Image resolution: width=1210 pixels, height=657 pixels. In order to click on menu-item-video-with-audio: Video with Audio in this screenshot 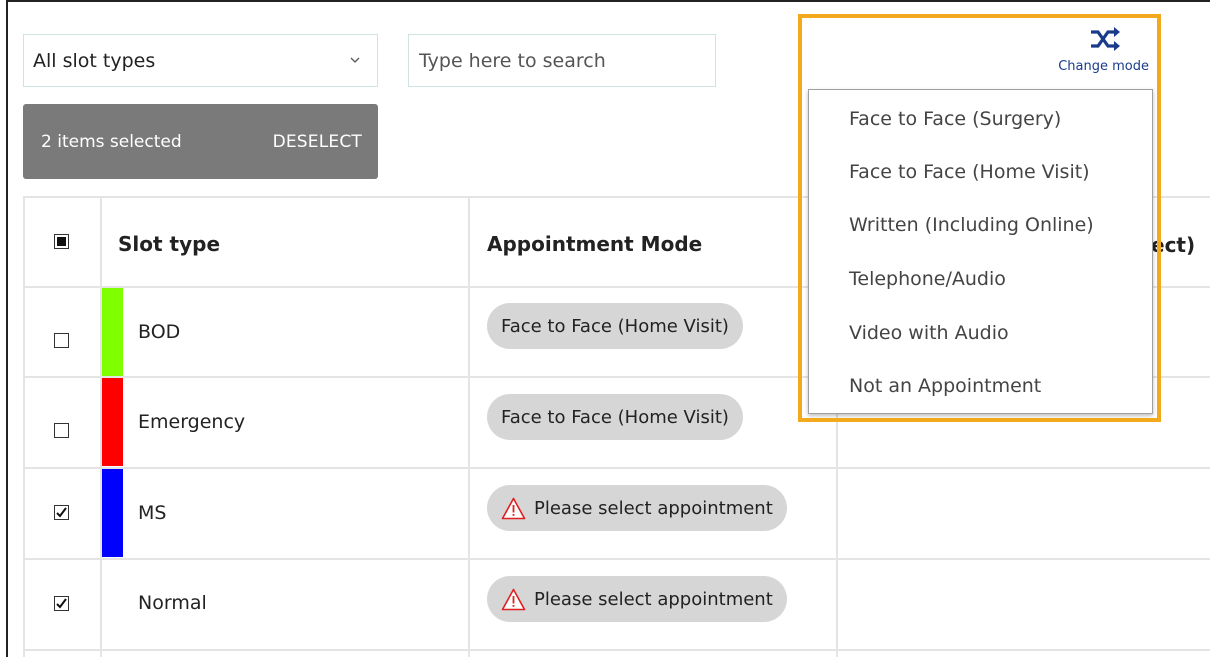, I will do `click(929, 333)`.